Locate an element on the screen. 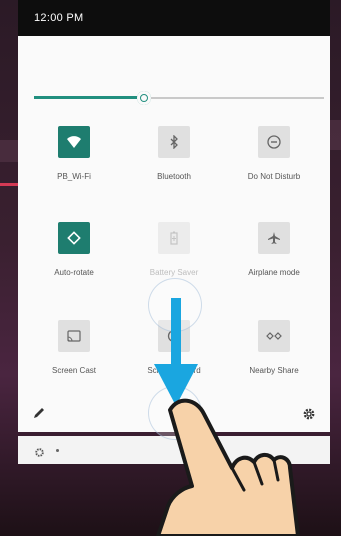  pointing-hand-icon is located at coordinates (228, 467).